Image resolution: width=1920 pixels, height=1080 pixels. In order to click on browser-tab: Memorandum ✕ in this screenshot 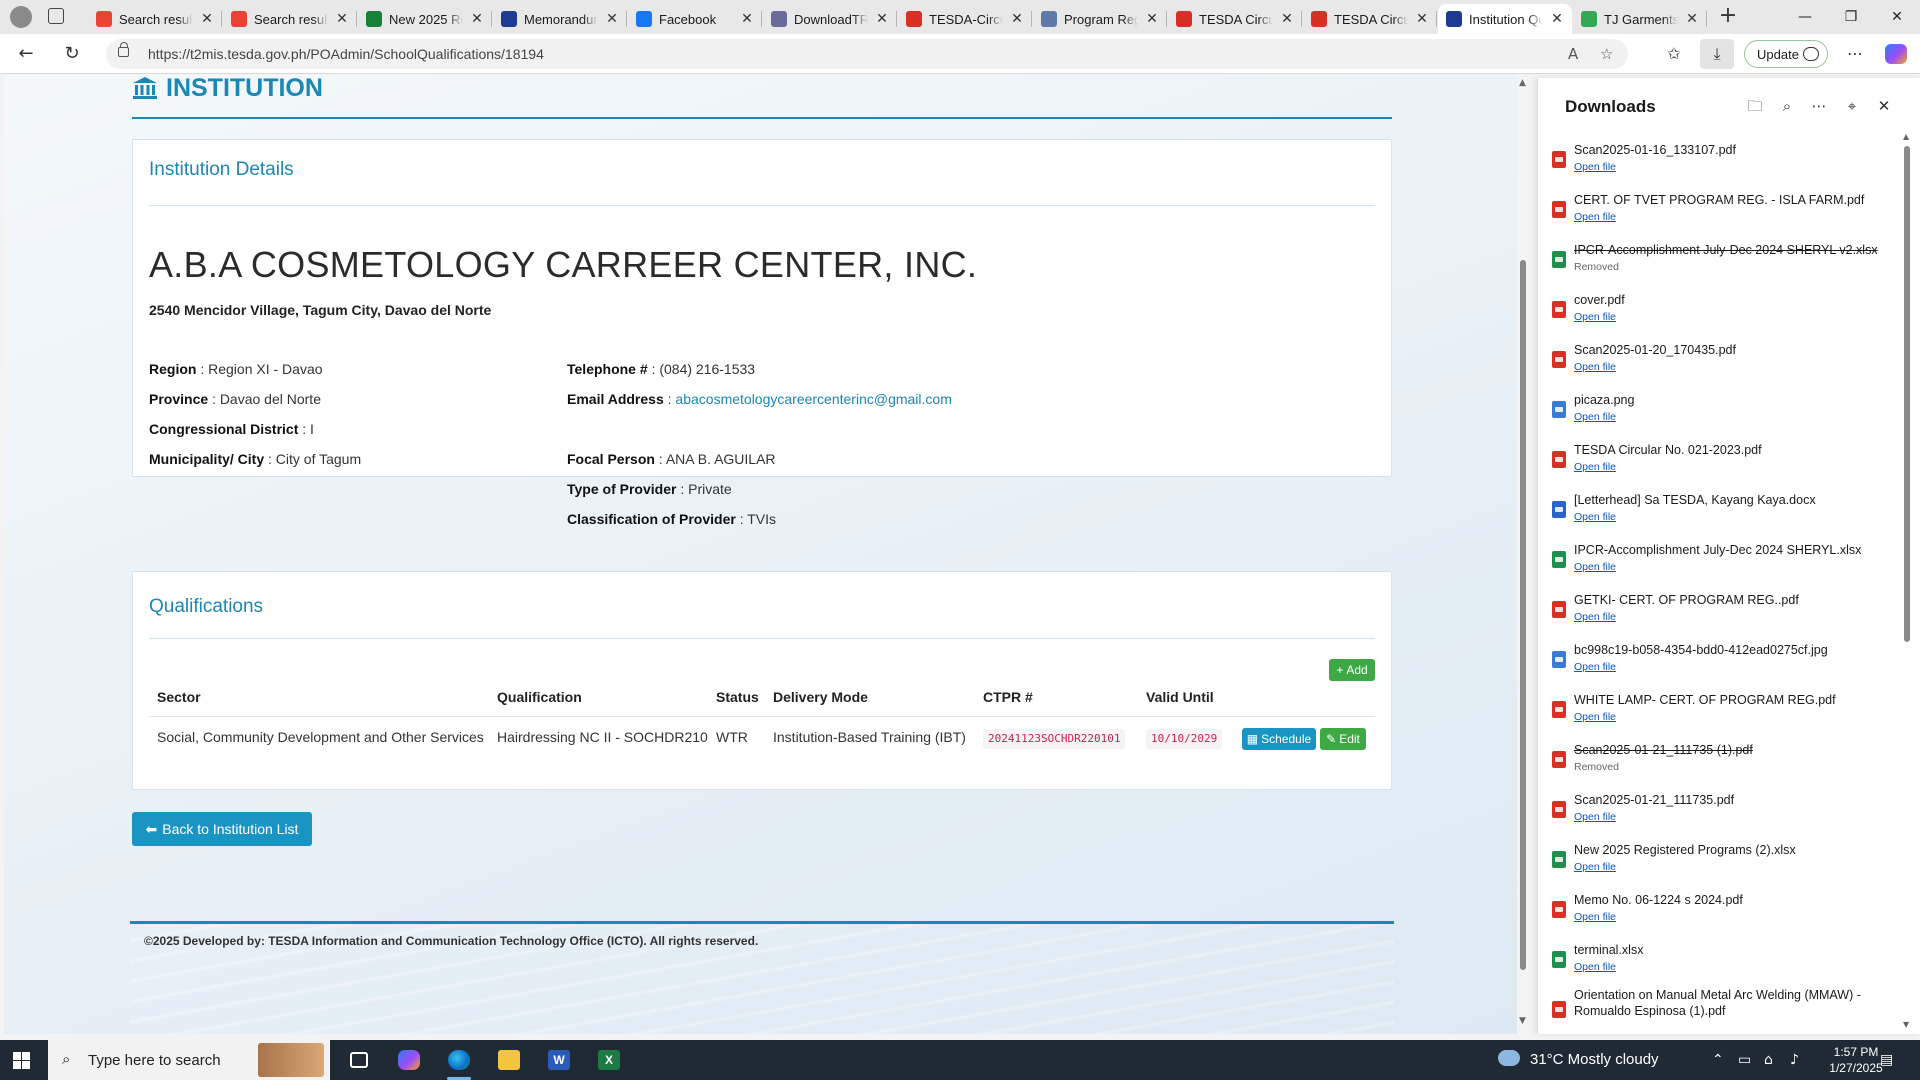, I will do `click(560, 19)`.